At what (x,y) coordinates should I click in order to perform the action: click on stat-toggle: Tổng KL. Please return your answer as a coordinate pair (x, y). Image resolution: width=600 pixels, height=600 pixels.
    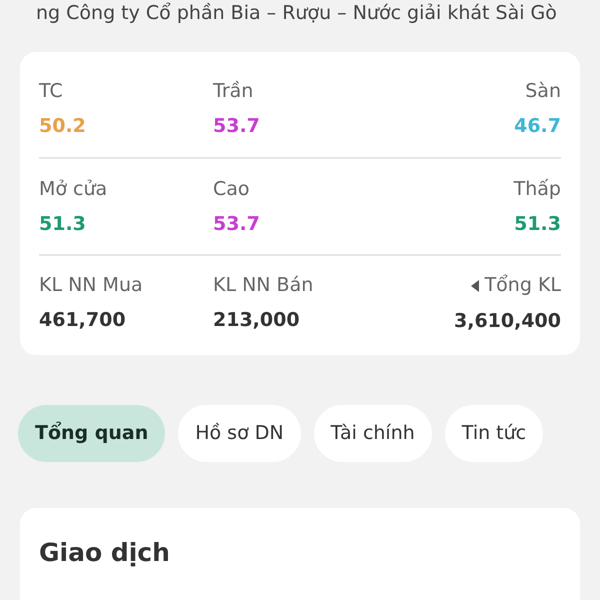
    Looking at the image, I should click on (515, 285).